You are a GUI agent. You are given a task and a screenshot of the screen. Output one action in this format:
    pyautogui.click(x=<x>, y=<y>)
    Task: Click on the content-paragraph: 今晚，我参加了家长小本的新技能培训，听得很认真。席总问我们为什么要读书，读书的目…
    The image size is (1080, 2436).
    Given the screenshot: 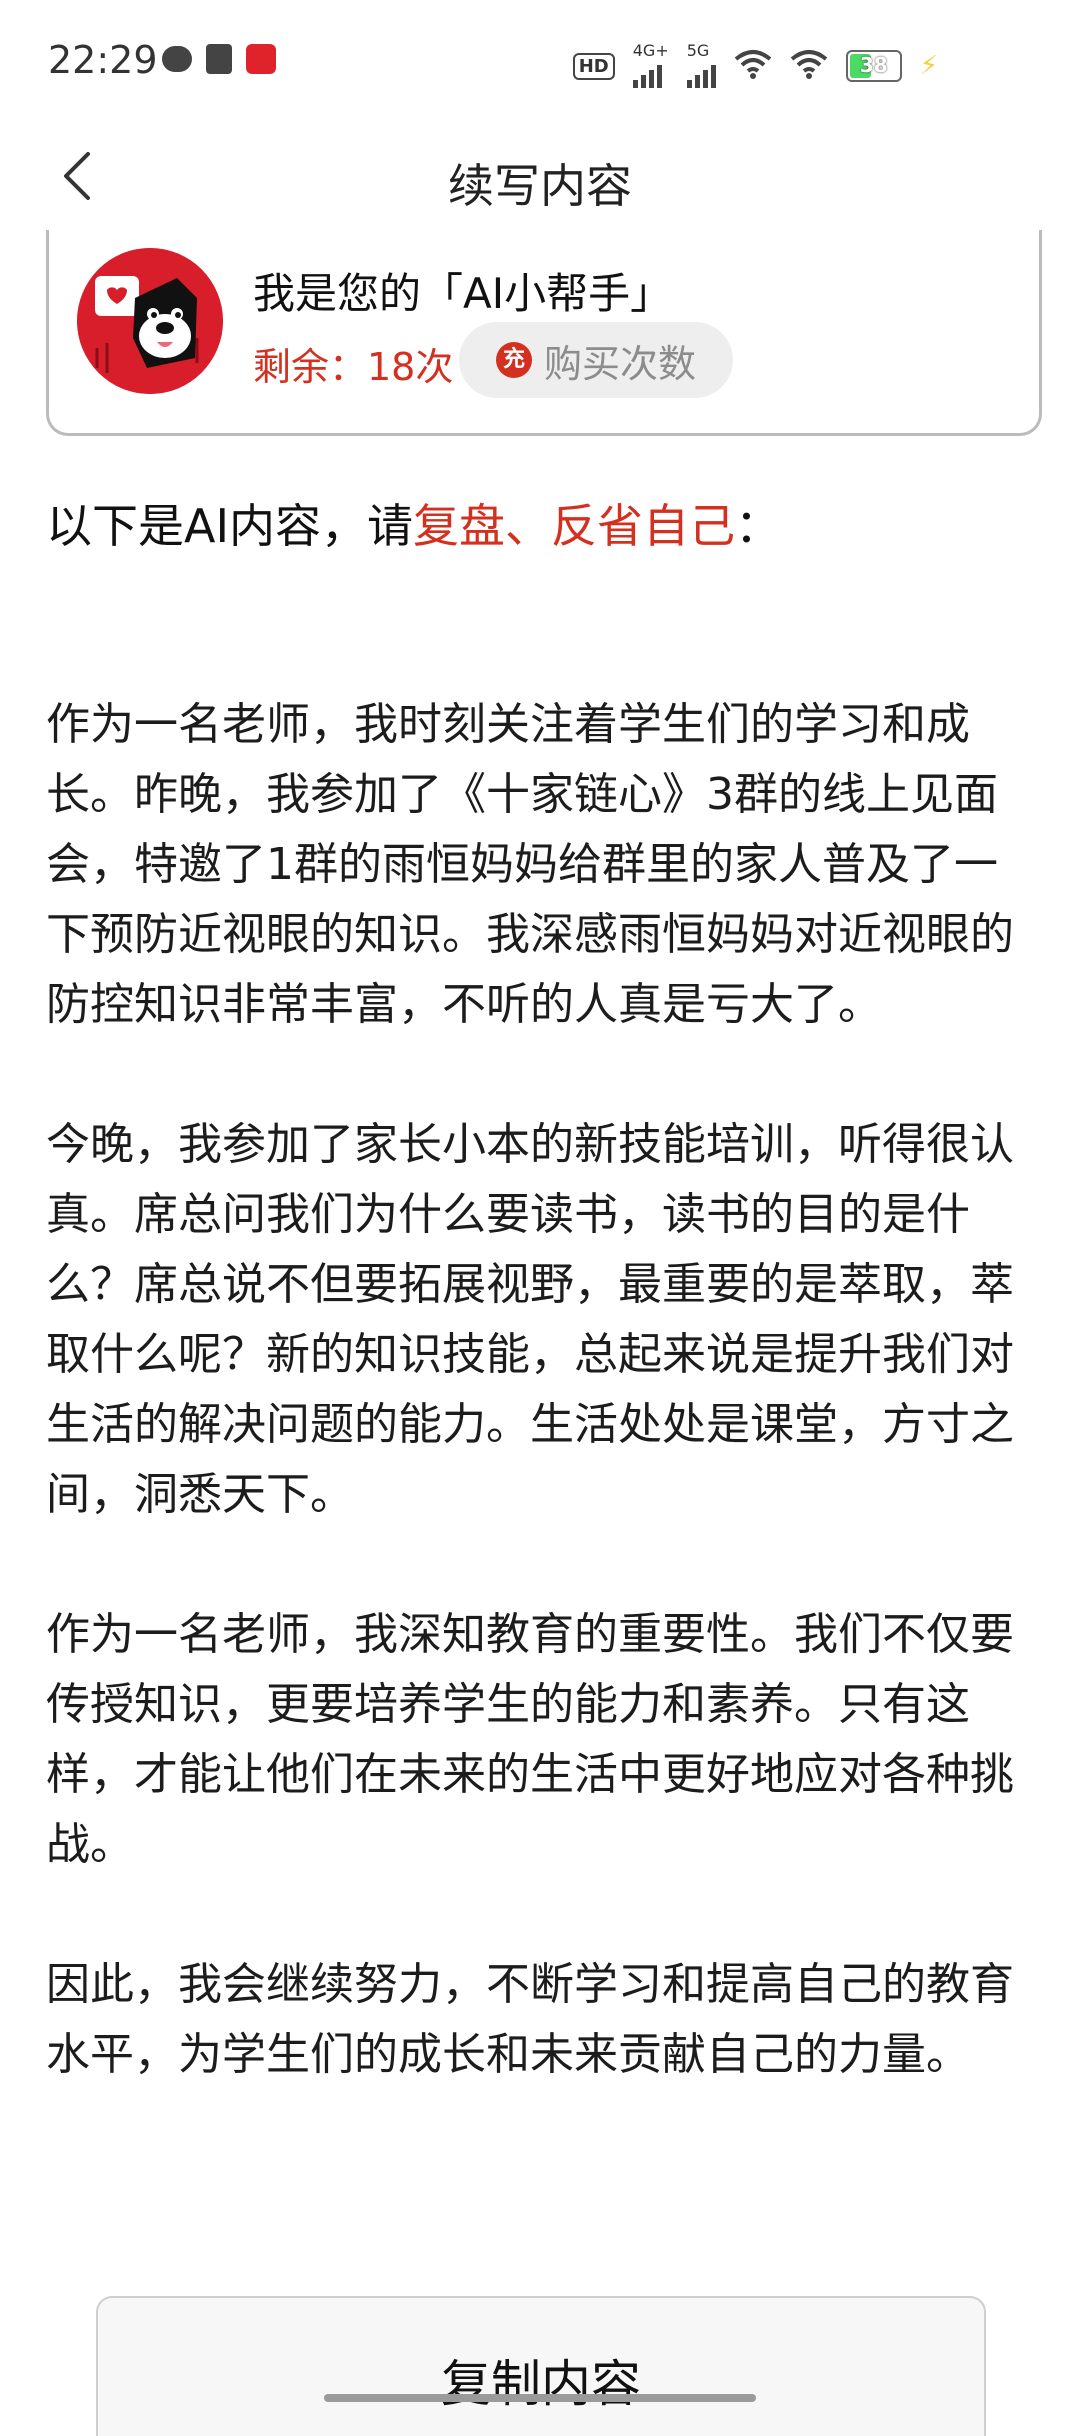 What is the action you would take?
    pyautogui.click(x=530, y=1319)
    